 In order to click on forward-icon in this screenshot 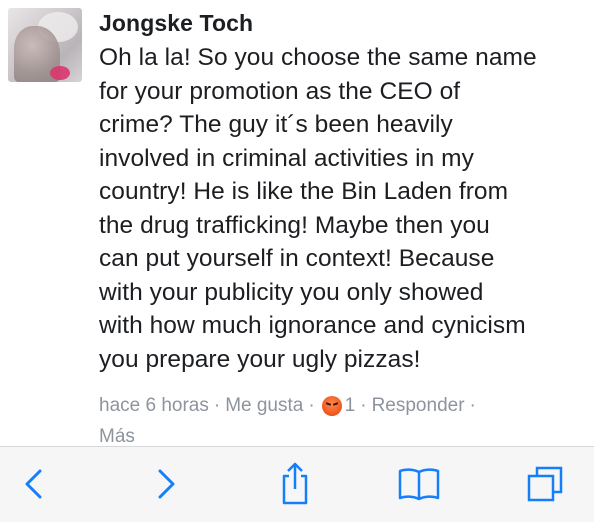, I will do `click(166, 484)`.